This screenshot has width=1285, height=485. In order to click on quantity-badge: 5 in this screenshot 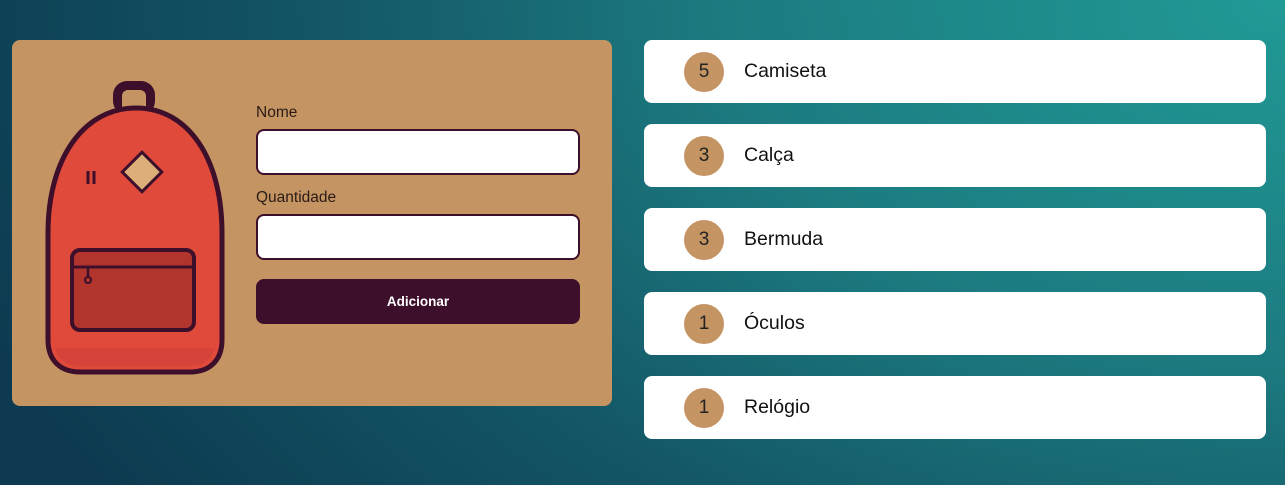, I will do `click(704, 72)`.